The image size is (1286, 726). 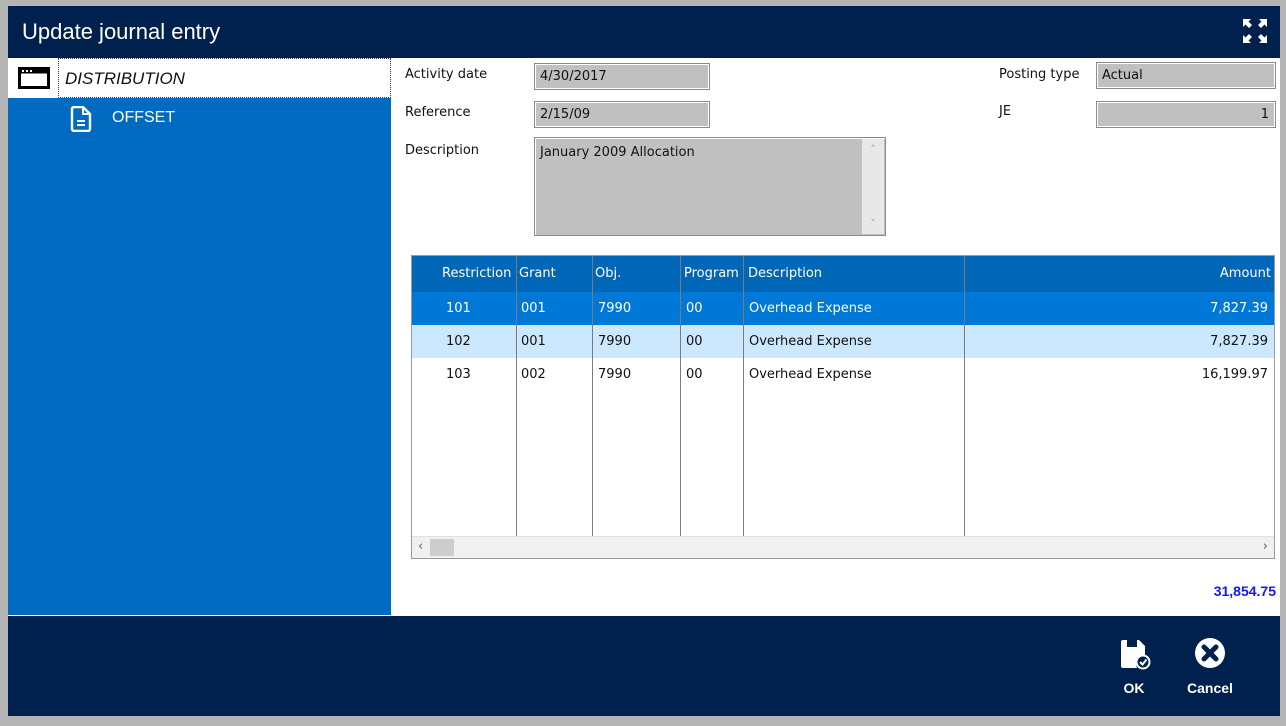 What do you see at coordinates (458, 308) in the screenshot?
I see `cell-restriction: 101` at bounding box center [458, 308].